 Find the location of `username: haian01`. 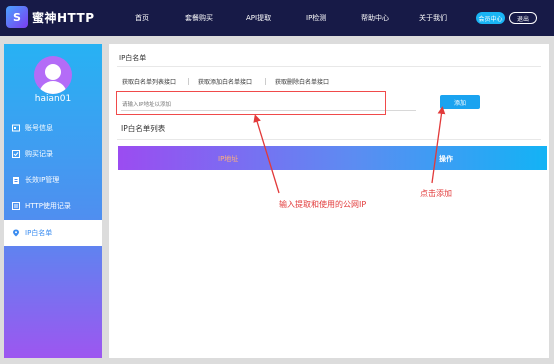

username: haian01 is located at coordinates (53, 99).